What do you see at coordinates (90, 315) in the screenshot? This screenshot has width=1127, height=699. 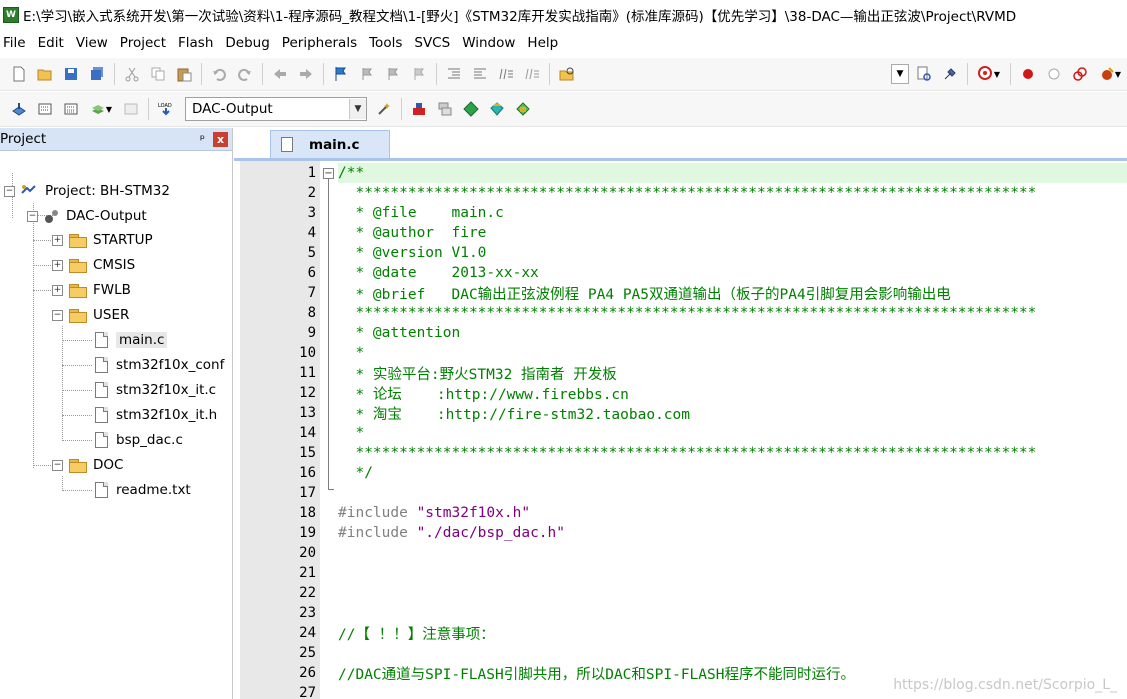 I see `tree-item-group-user: − USER` at bounding box center [90, 315].